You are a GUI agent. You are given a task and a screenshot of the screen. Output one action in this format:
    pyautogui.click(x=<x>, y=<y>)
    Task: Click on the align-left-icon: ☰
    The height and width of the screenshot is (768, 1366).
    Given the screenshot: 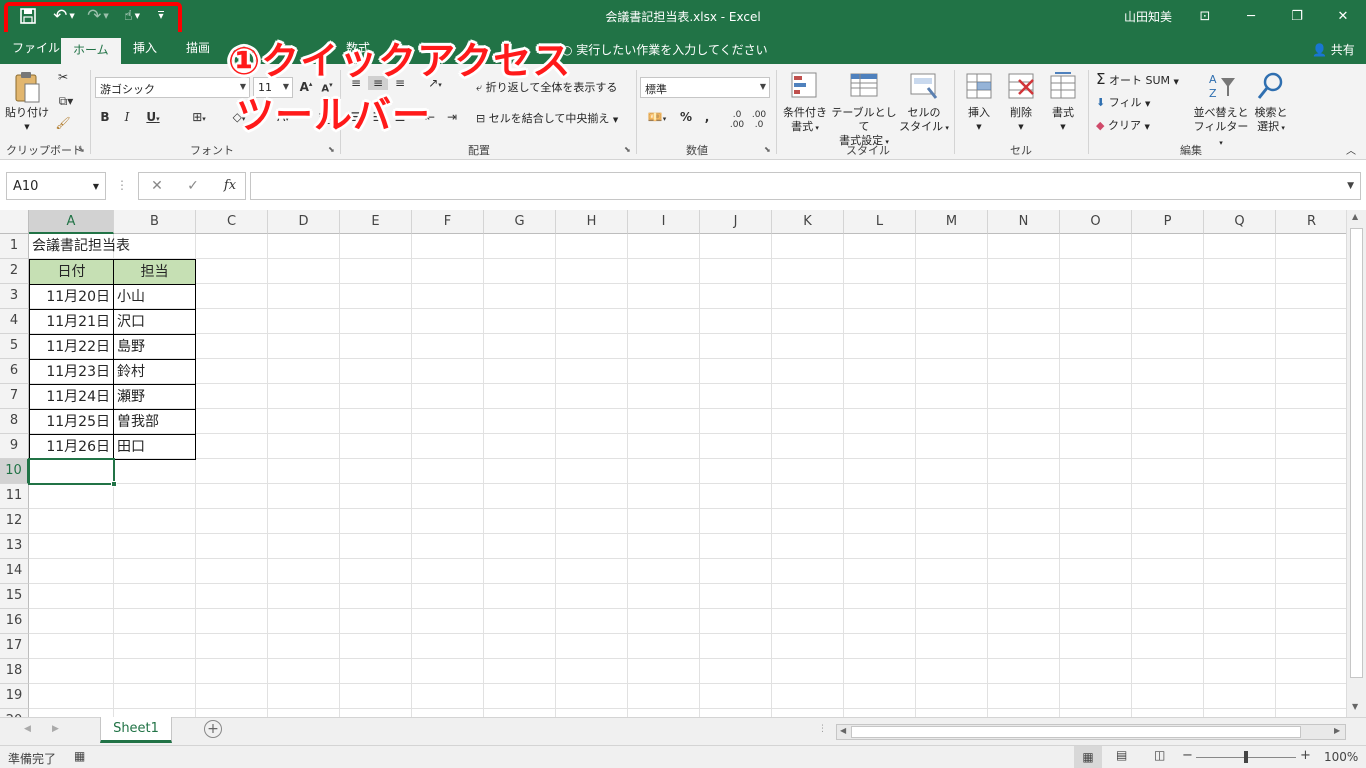 What is the action you would take?
    pyautogui.click(x=356, y=117)
    